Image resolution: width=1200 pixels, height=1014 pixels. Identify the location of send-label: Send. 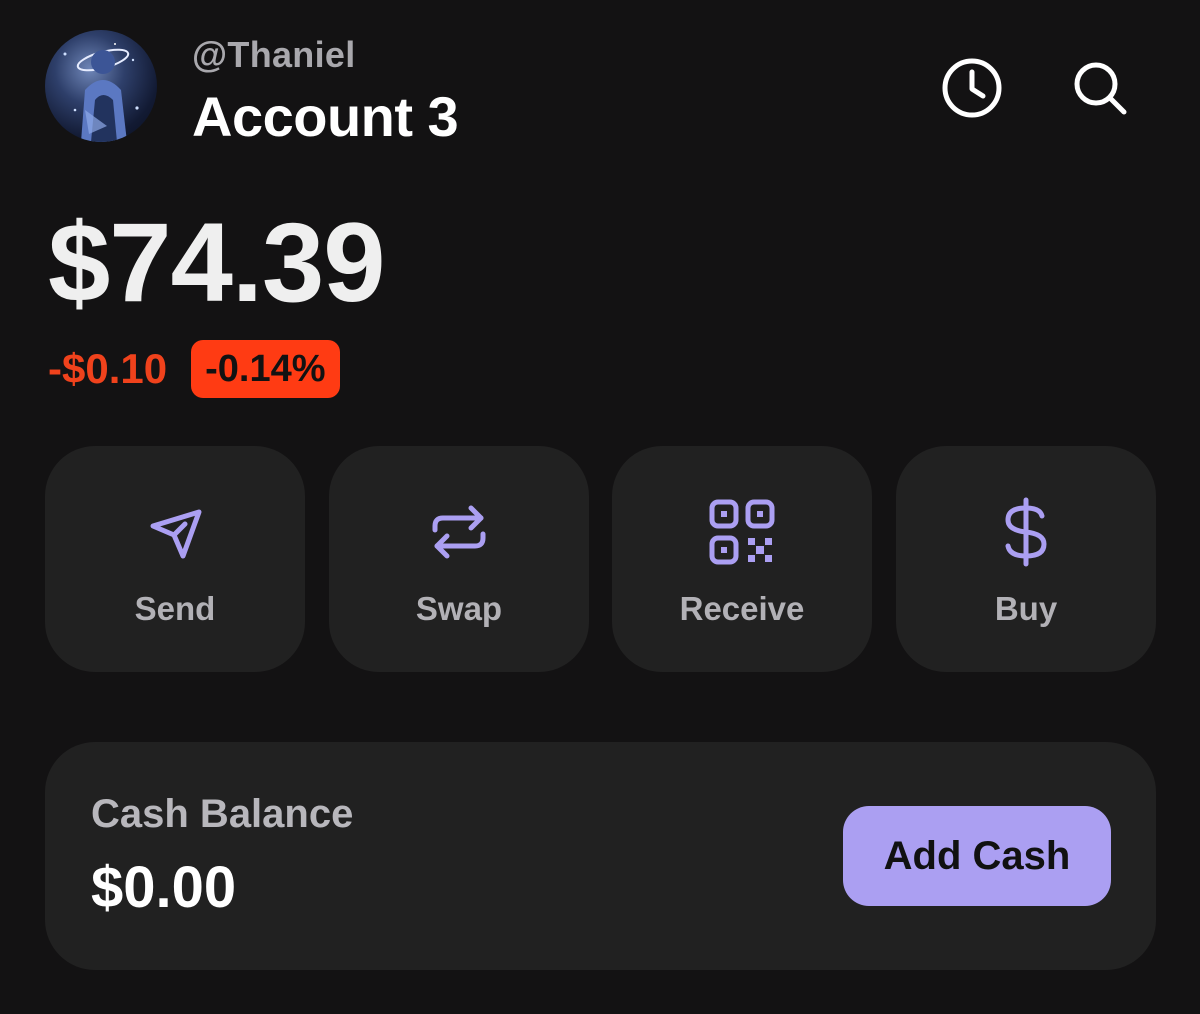
(175, 608).